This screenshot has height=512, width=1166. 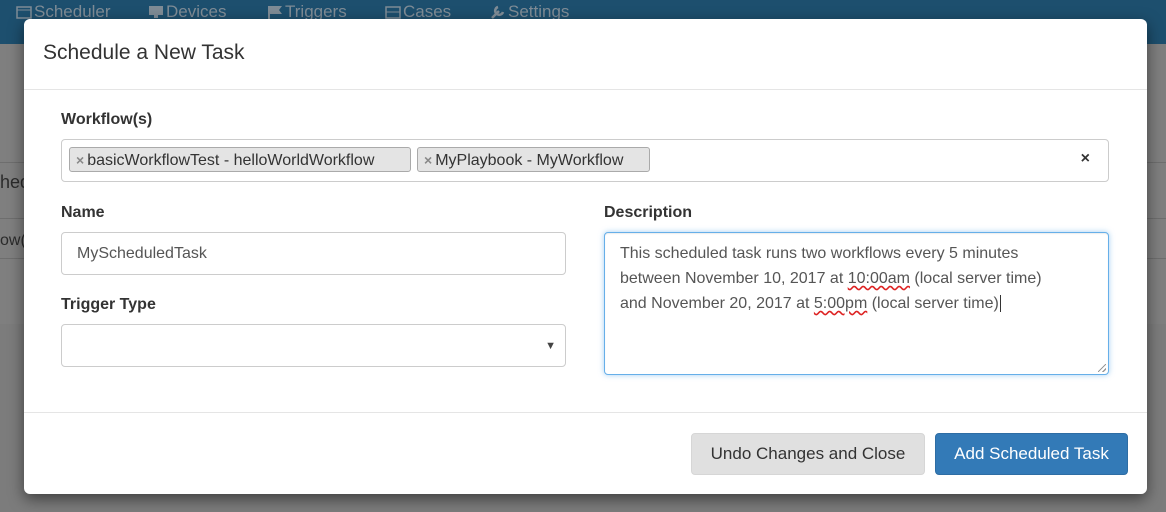 I want to click on workflow-tag: × basicWorkflowTest - helloWorldWorkflow, so click(x=240, y=159).